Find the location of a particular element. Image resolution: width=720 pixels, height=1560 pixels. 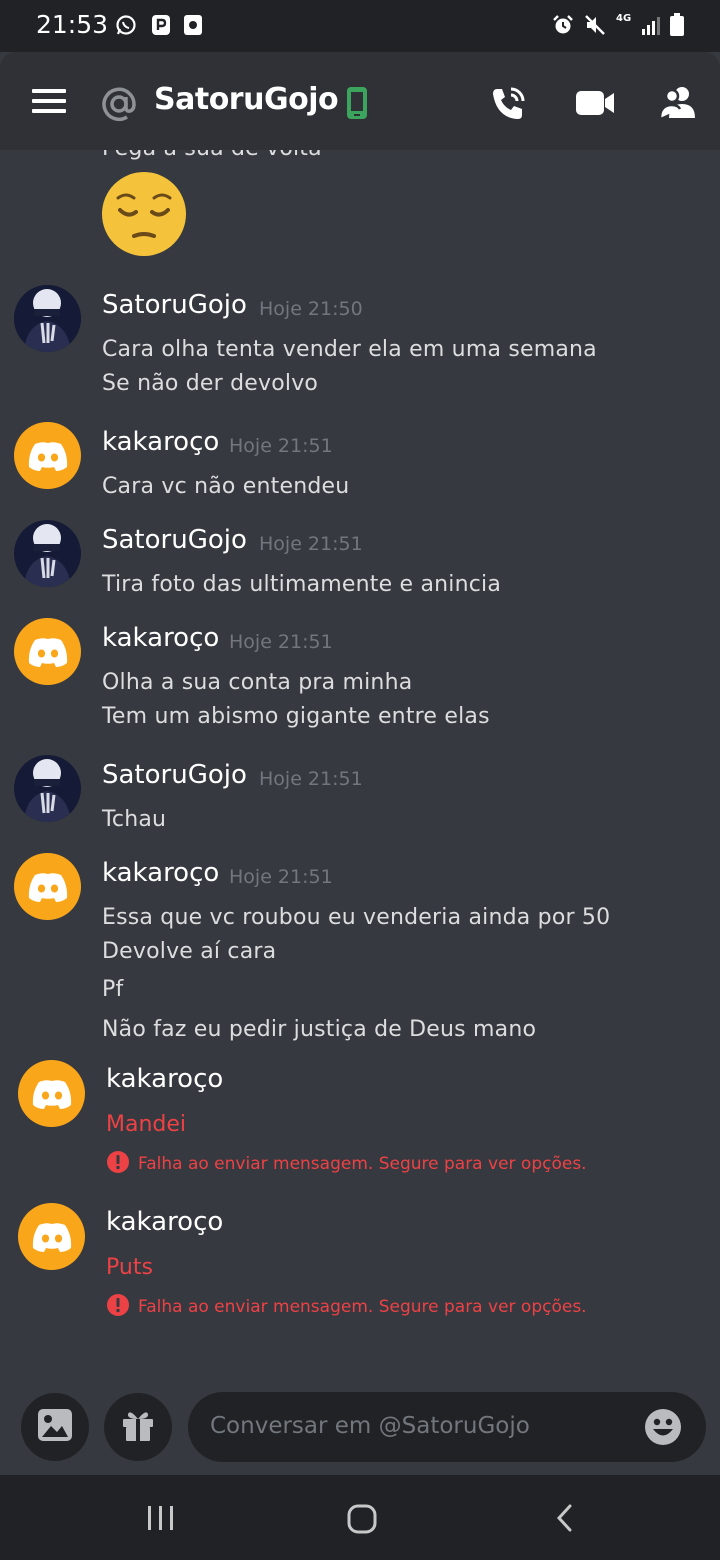

mobile-status-icon is located at coordinates (357, 103).